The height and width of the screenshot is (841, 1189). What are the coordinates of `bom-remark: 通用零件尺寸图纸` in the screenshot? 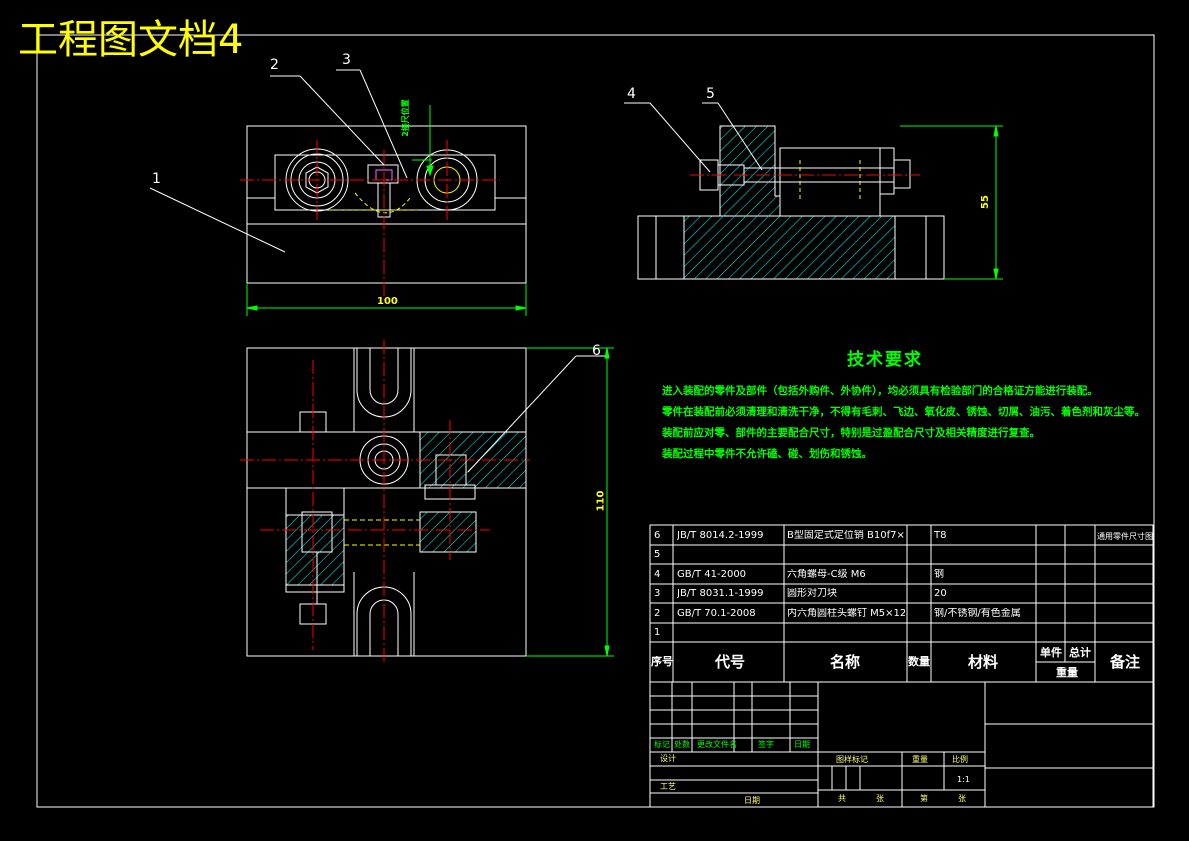 It's located at (1125, 536).